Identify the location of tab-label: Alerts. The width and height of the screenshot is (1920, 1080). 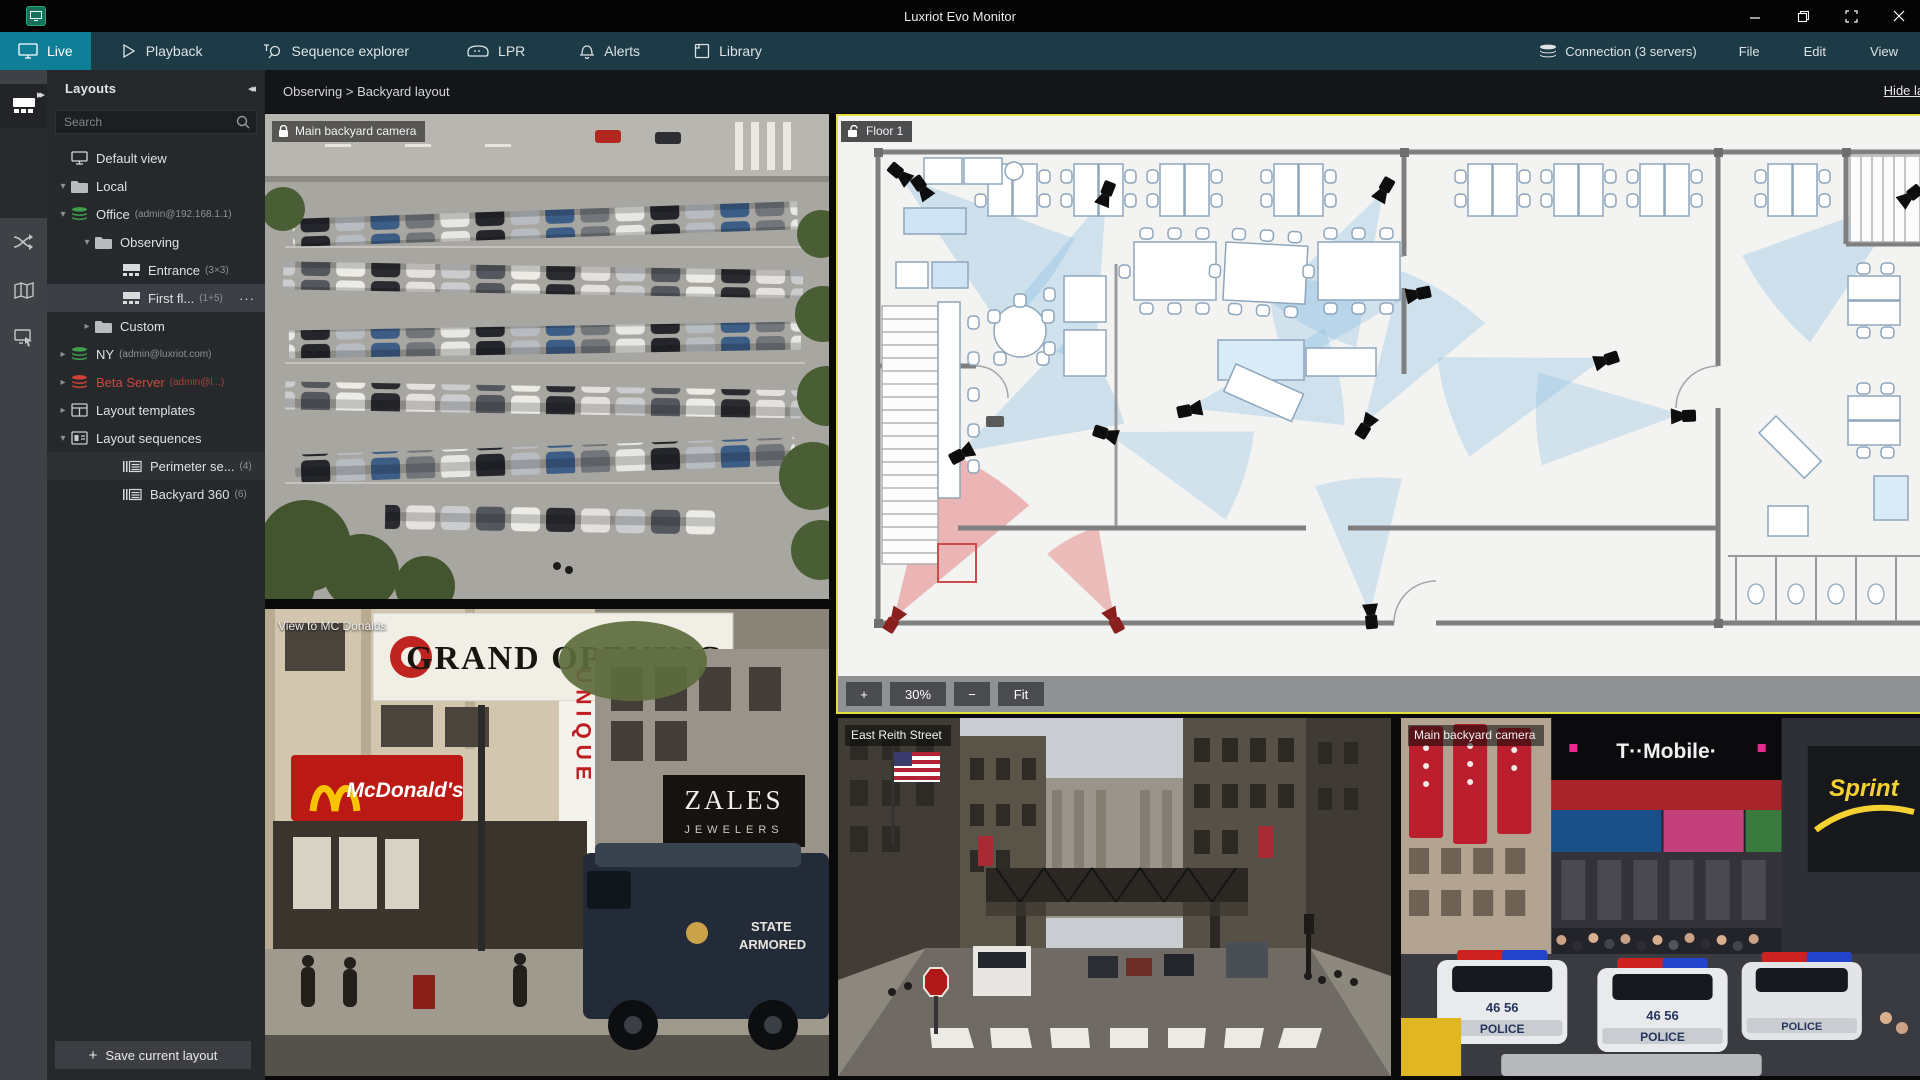
(622, 51).